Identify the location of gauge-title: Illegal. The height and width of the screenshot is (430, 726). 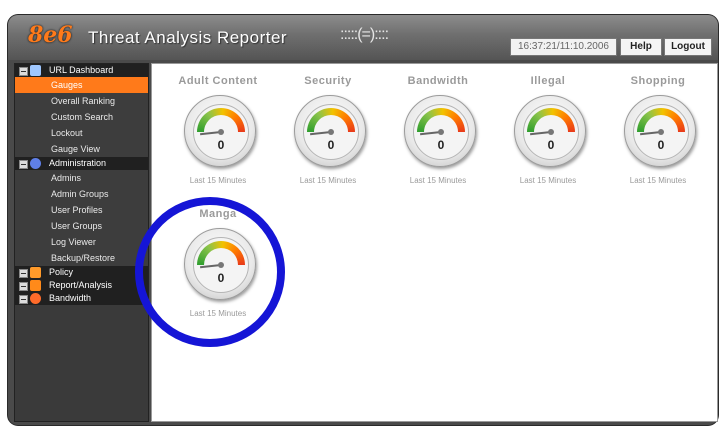
(548, 81).